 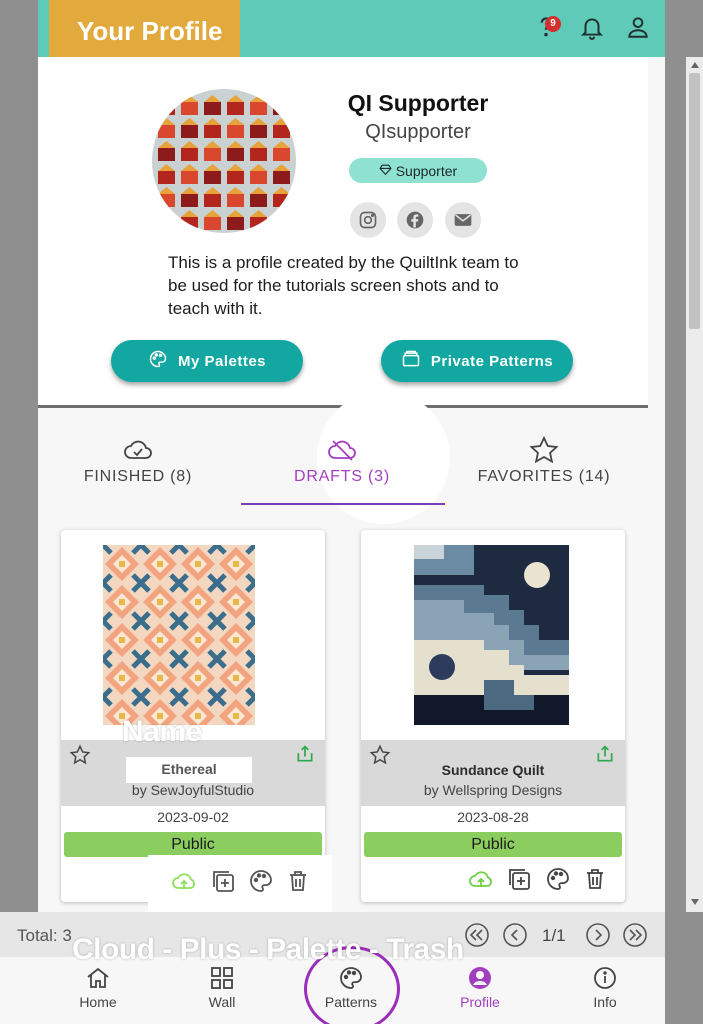 I want to click on tab-finished: FINISHED (8), so click(x=138, y=461).